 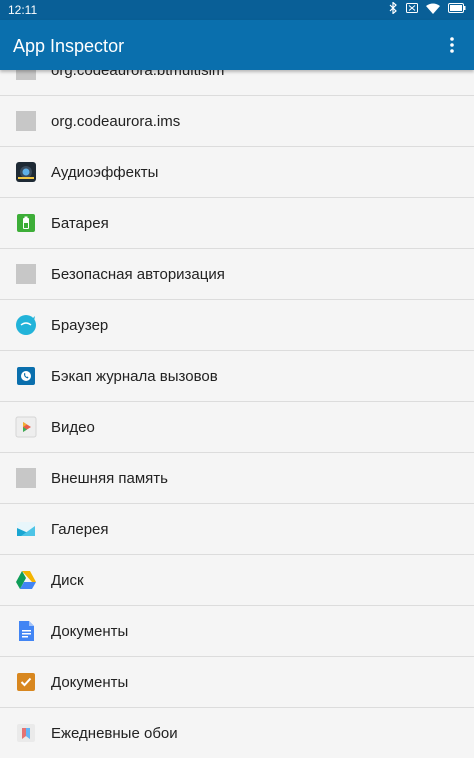 What do you see at coordinates (237, 478) in the screenshot?
I see `list-item: Внешняя память` at bounding box center [237, 478].